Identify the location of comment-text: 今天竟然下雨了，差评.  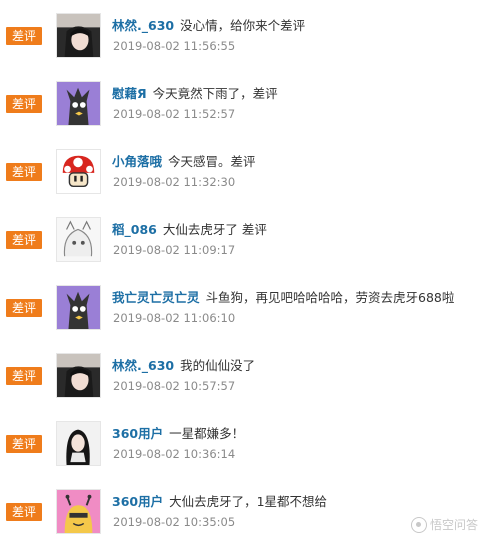
(215, 93).